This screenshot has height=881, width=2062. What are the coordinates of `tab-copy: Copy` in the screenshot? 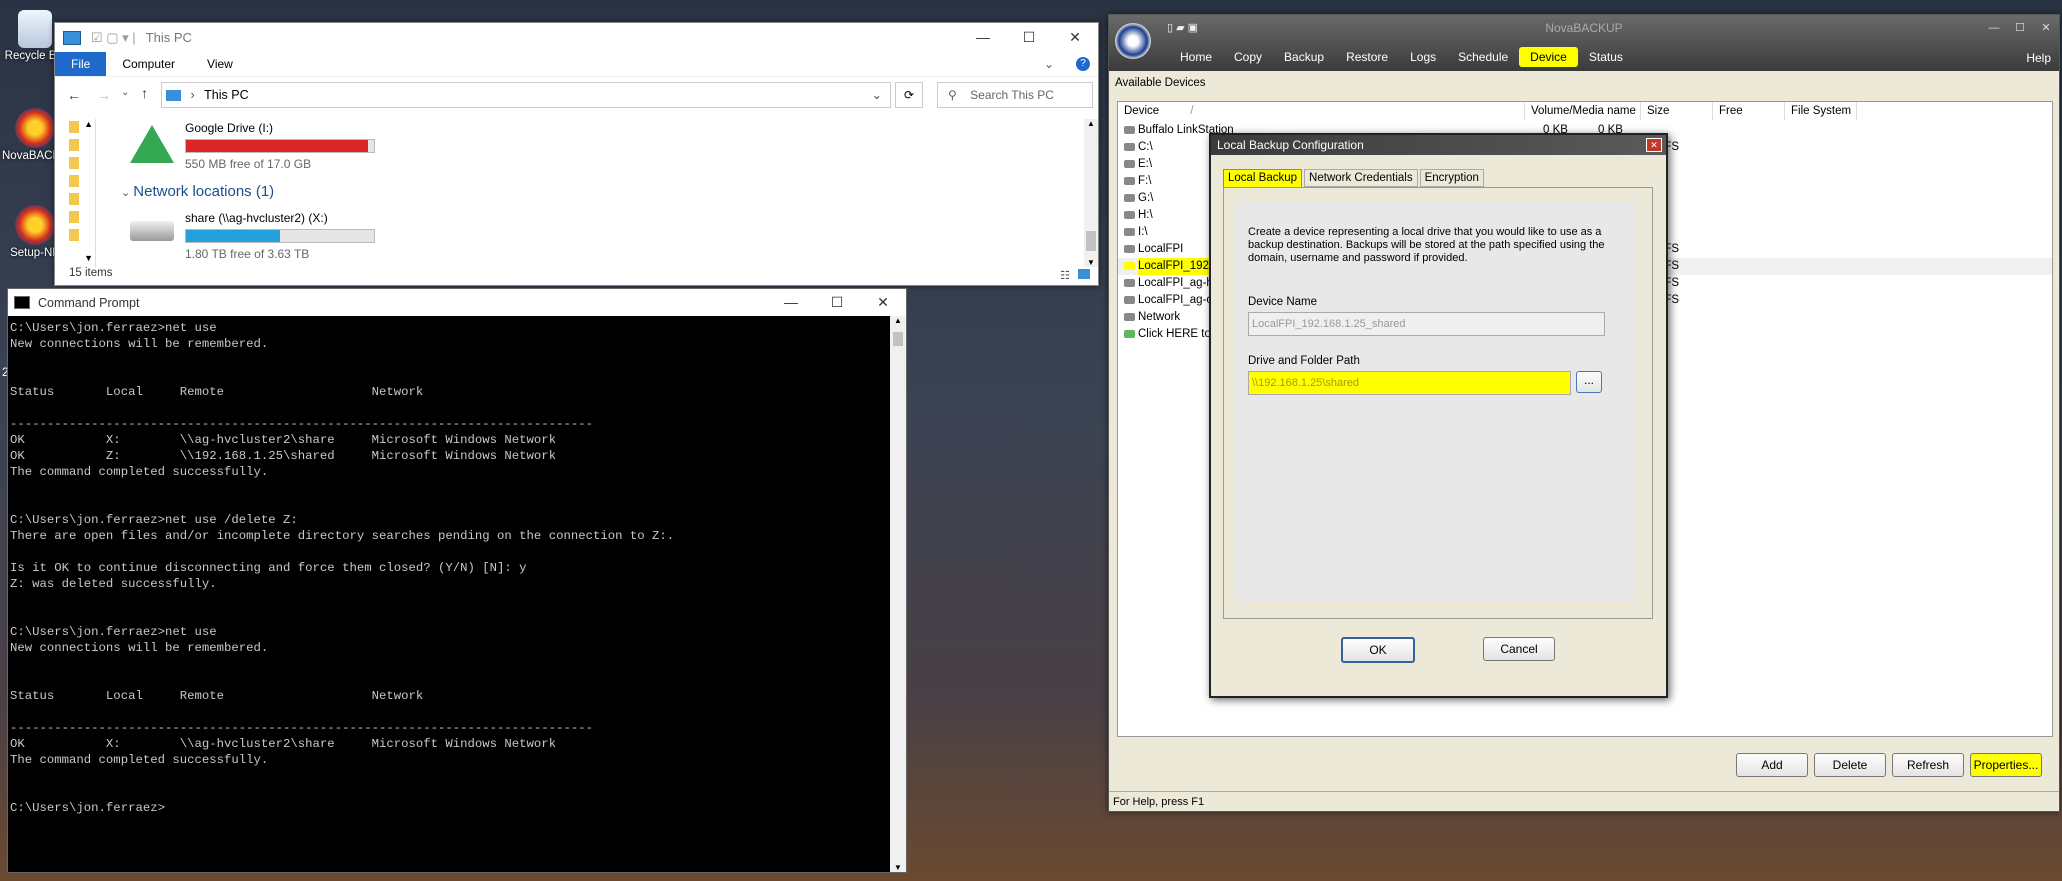 It's located at (1248, 57).